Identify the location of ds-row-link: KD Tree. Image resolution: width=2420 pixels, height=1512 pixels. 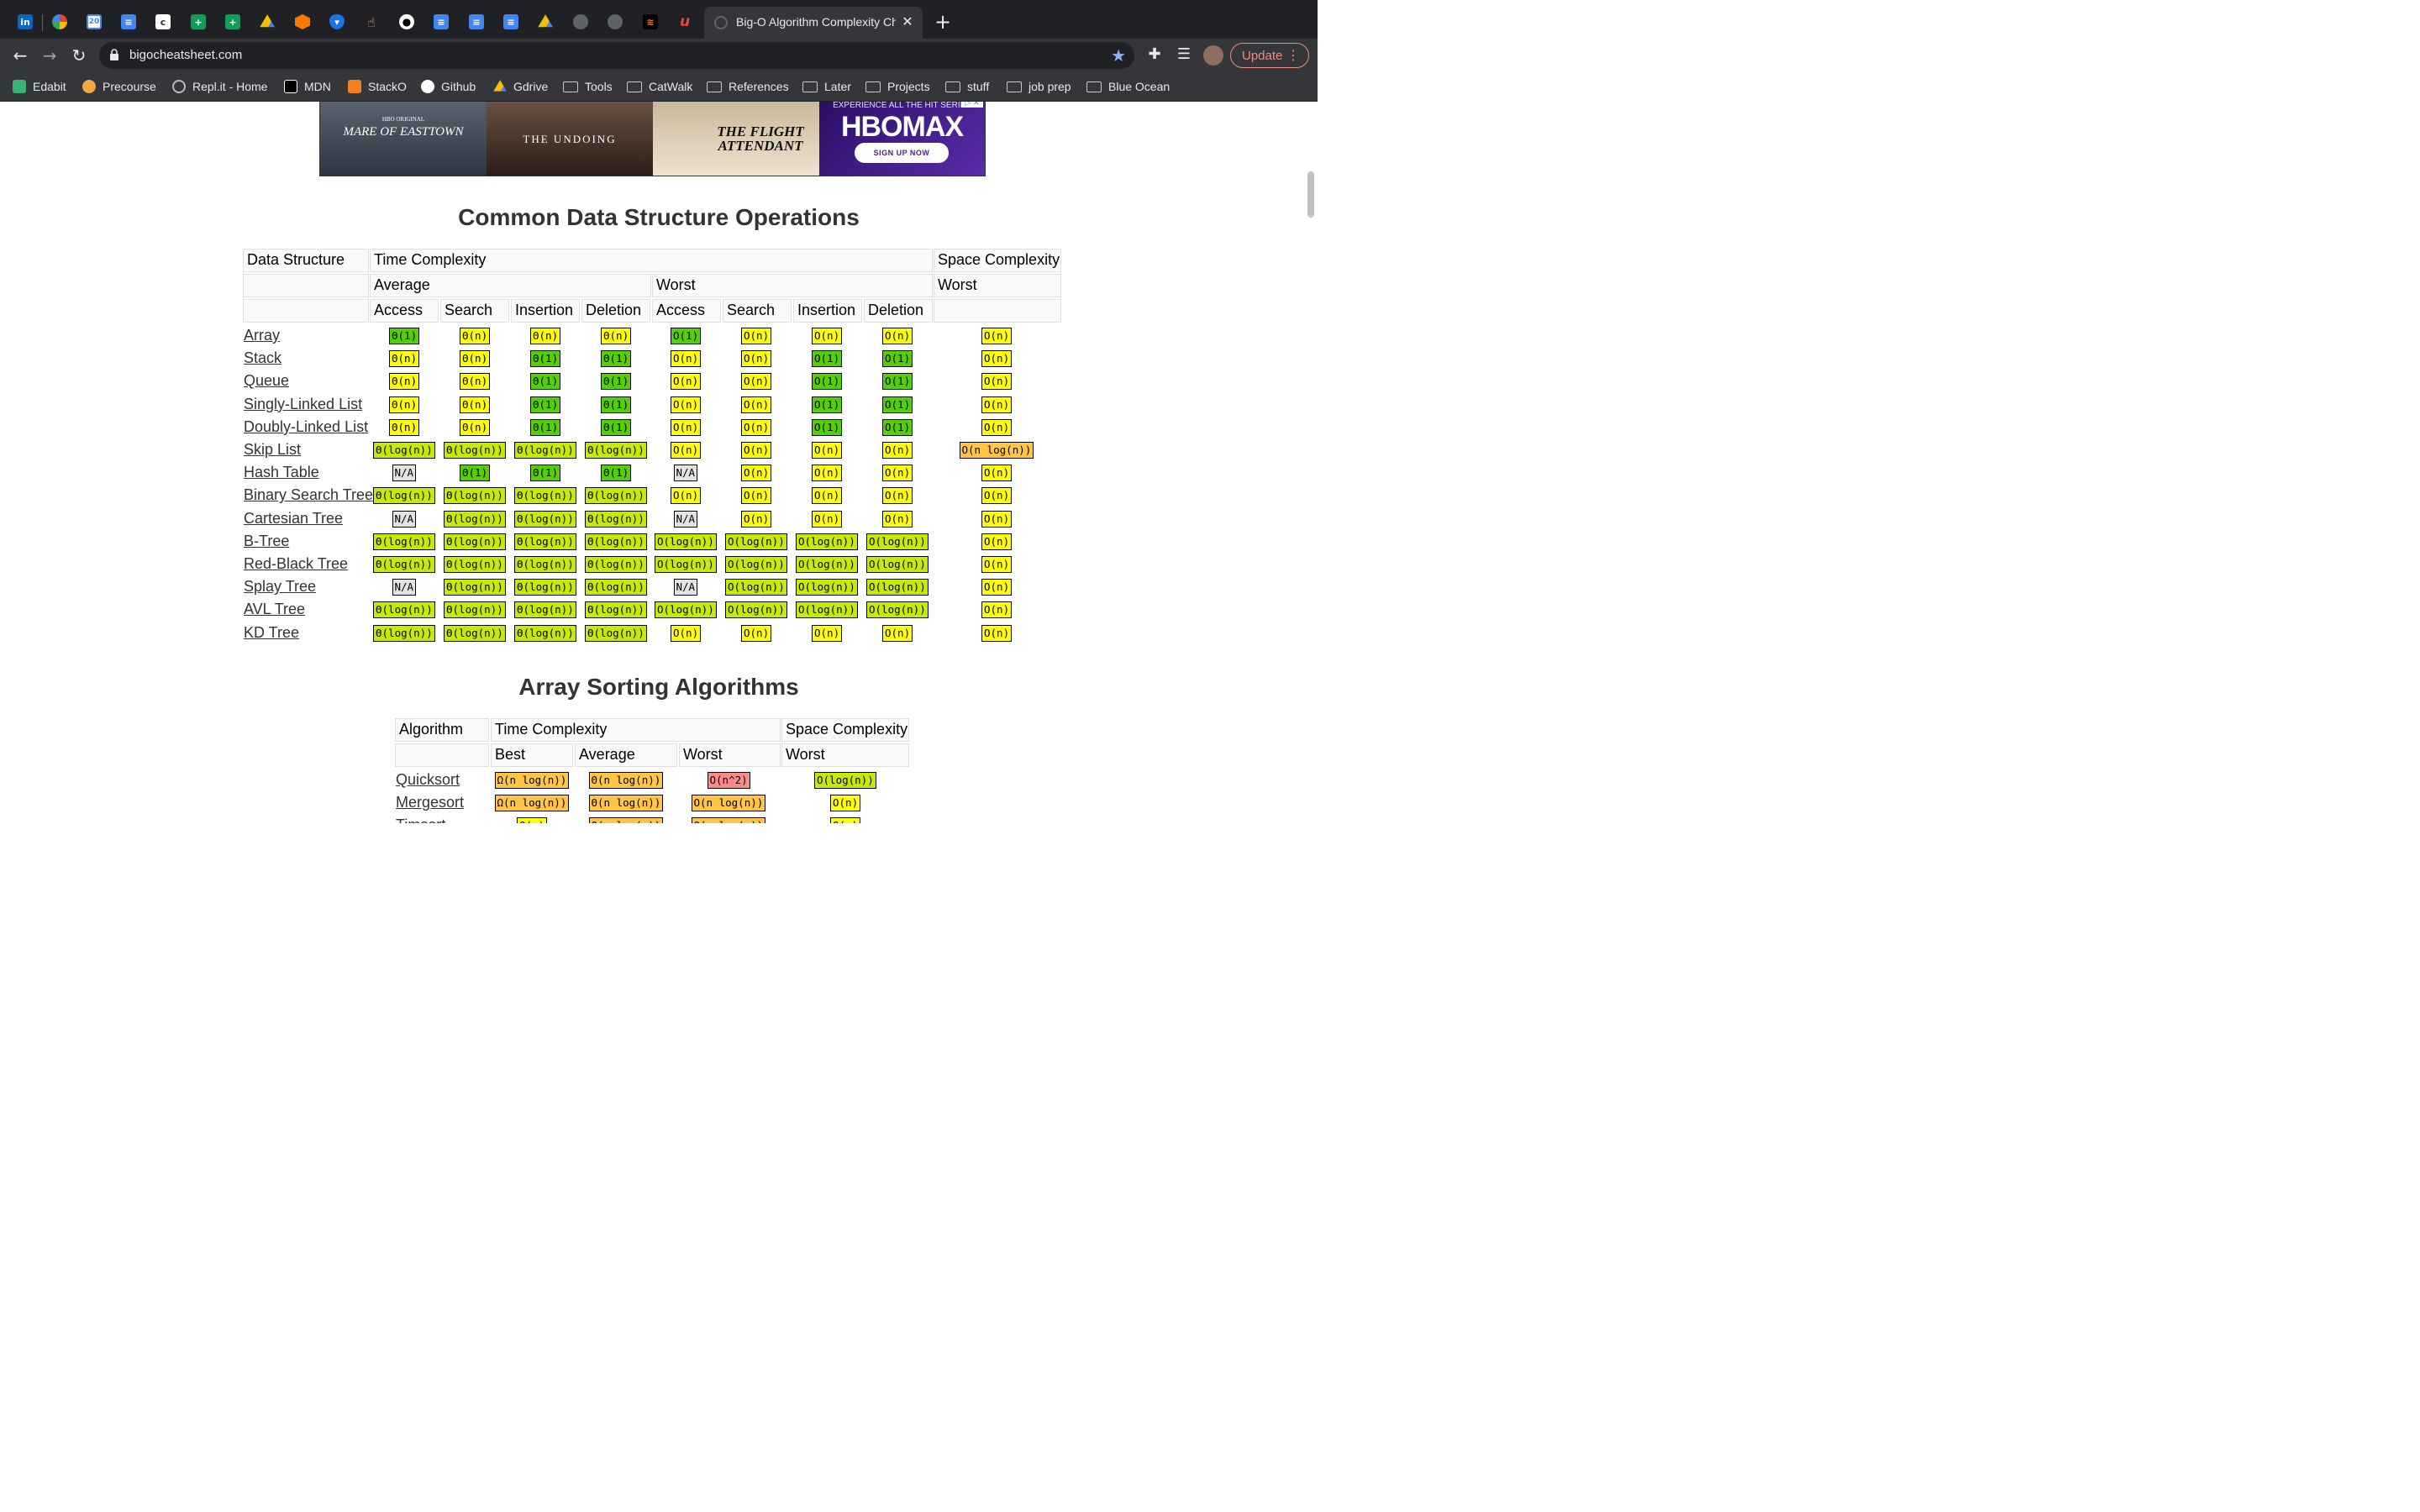
(271, 633).